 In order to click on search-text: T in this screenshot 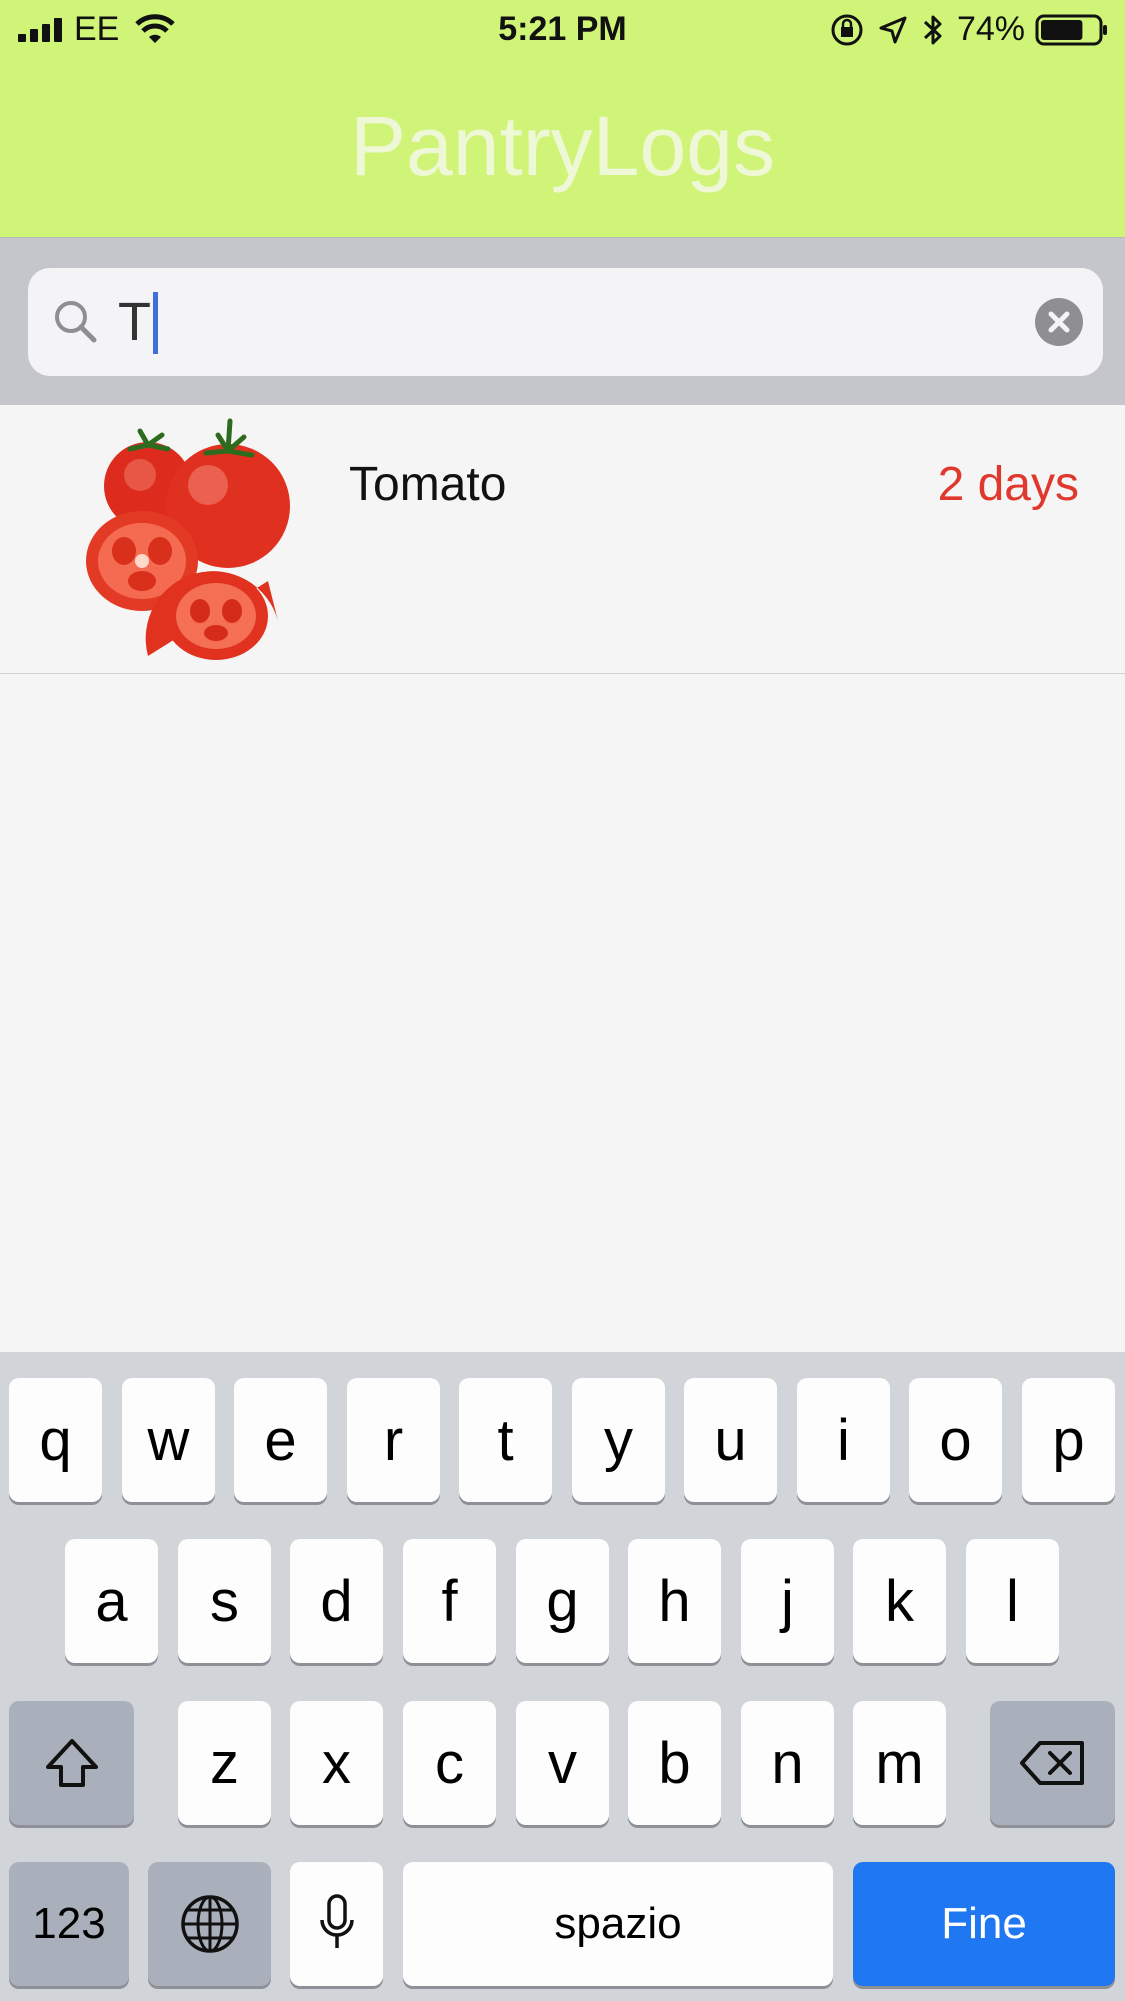, I will do `click(138, 322)`.